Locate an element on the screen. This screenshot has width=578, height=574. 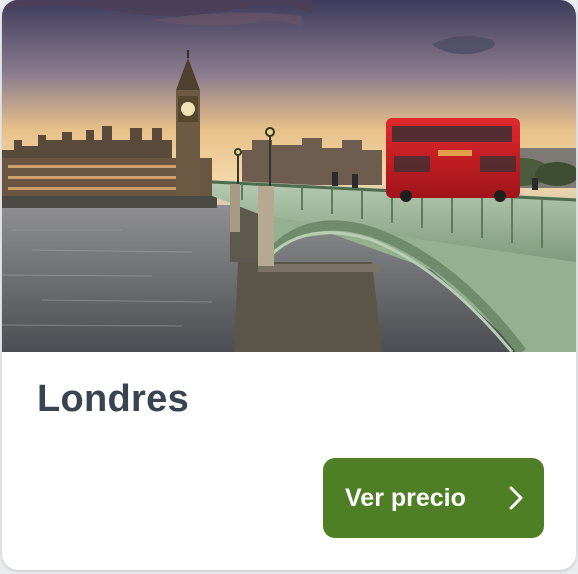
see-price-button: Ver precio is located at coordinates (433, 498).